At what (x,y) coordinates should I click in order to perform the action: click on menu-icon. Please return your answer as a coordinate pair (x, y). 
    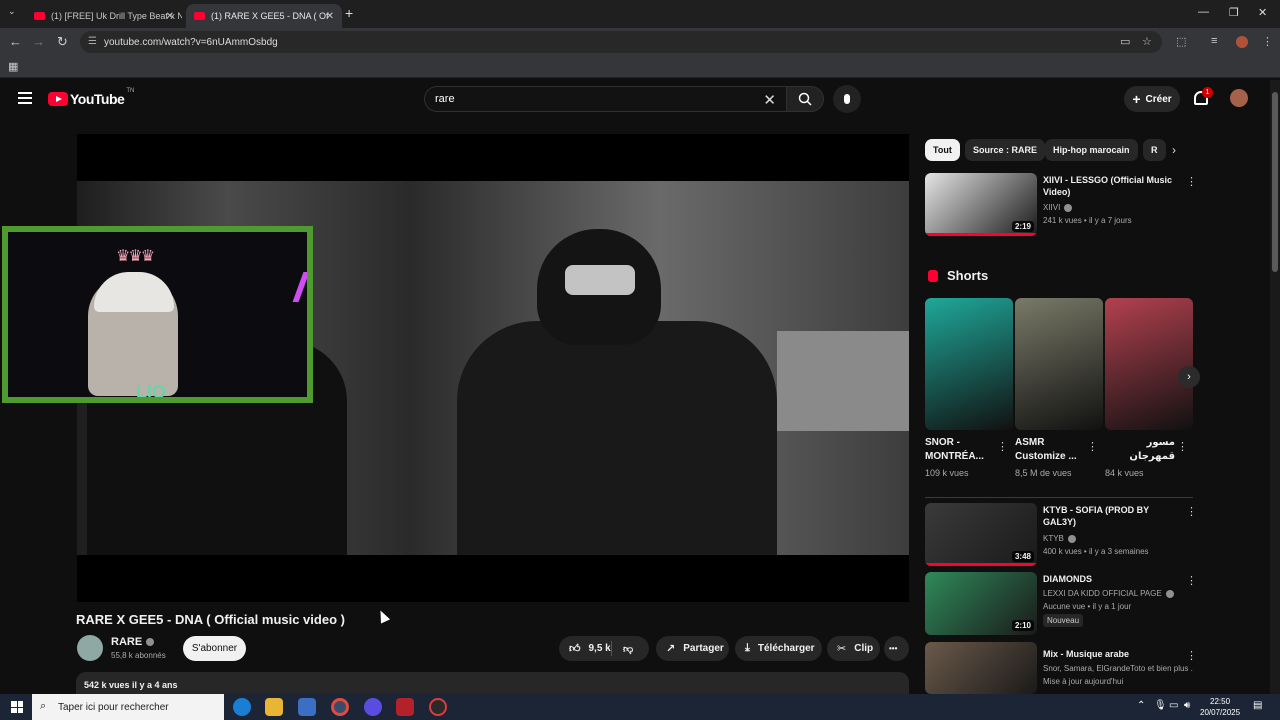
    Looking at the image, I should click on (25, 98).